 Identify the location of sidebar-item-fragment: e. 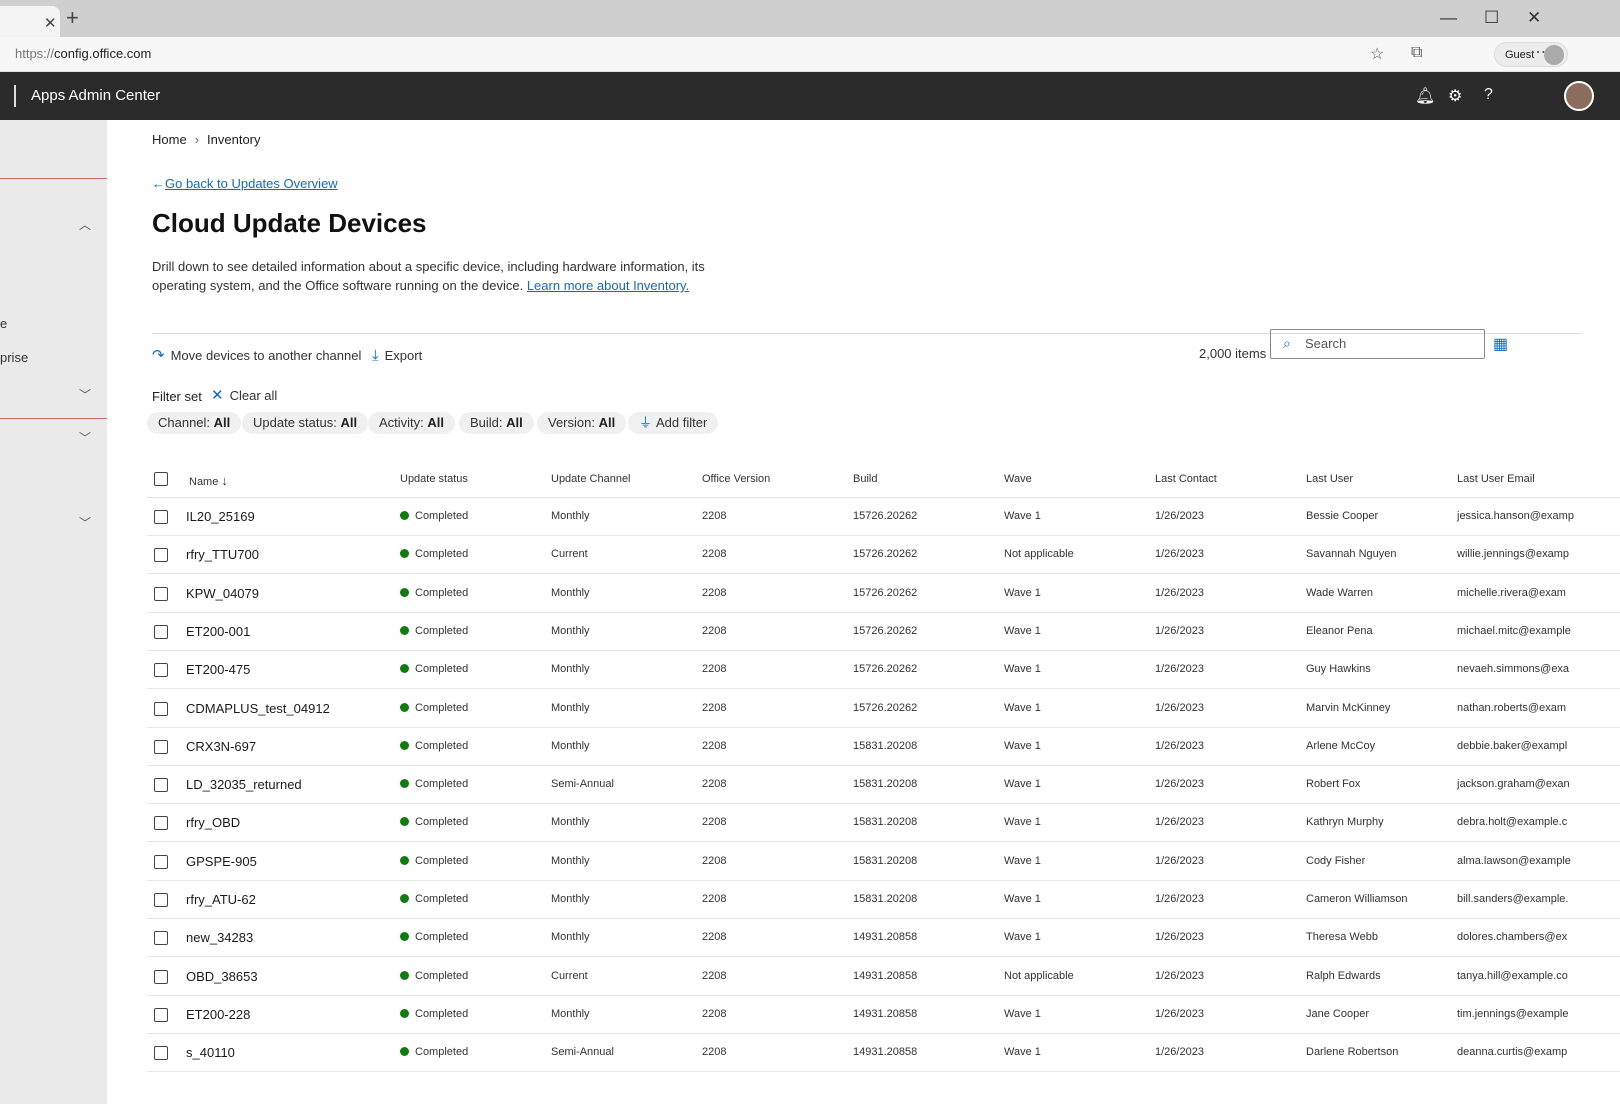
(3, 323).